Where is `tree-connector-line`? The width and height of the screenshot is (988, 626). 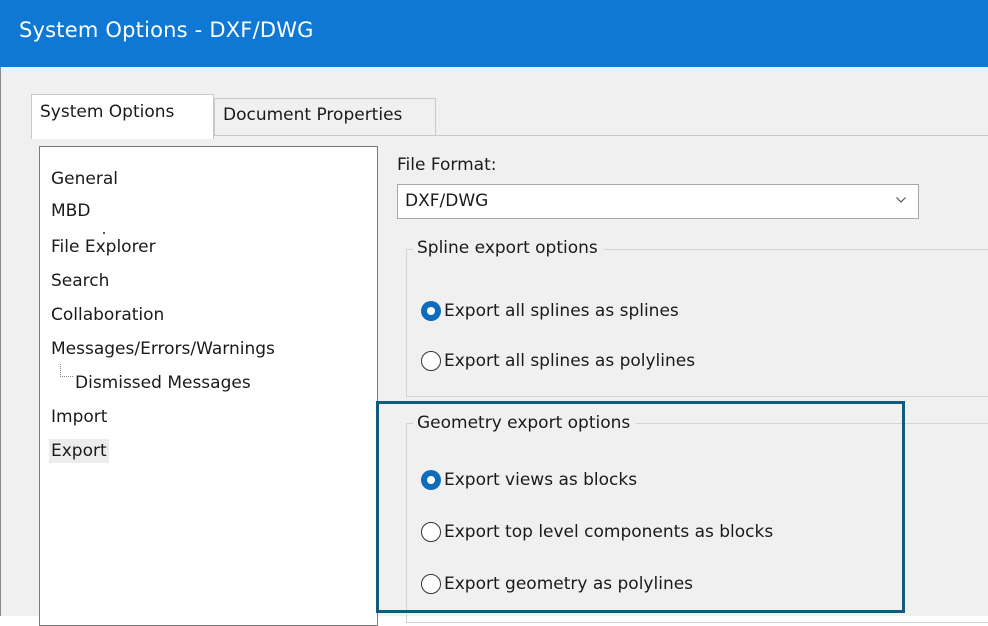
tree-connector-line is located at coordinates (66, 370).